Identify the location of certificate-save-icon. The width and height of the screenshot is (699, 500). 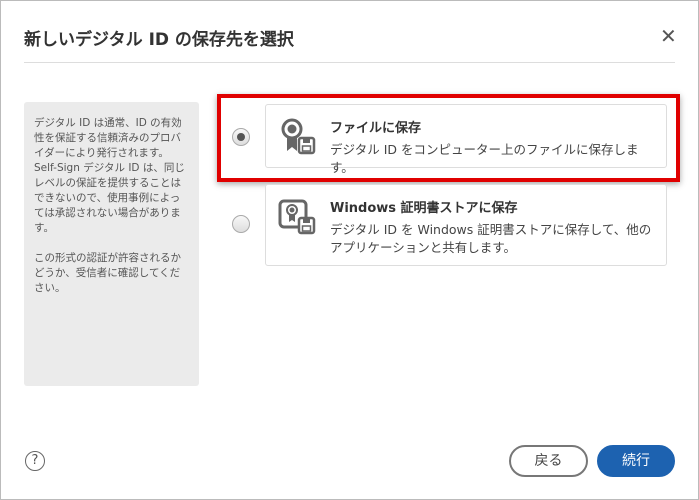
(298, 136).